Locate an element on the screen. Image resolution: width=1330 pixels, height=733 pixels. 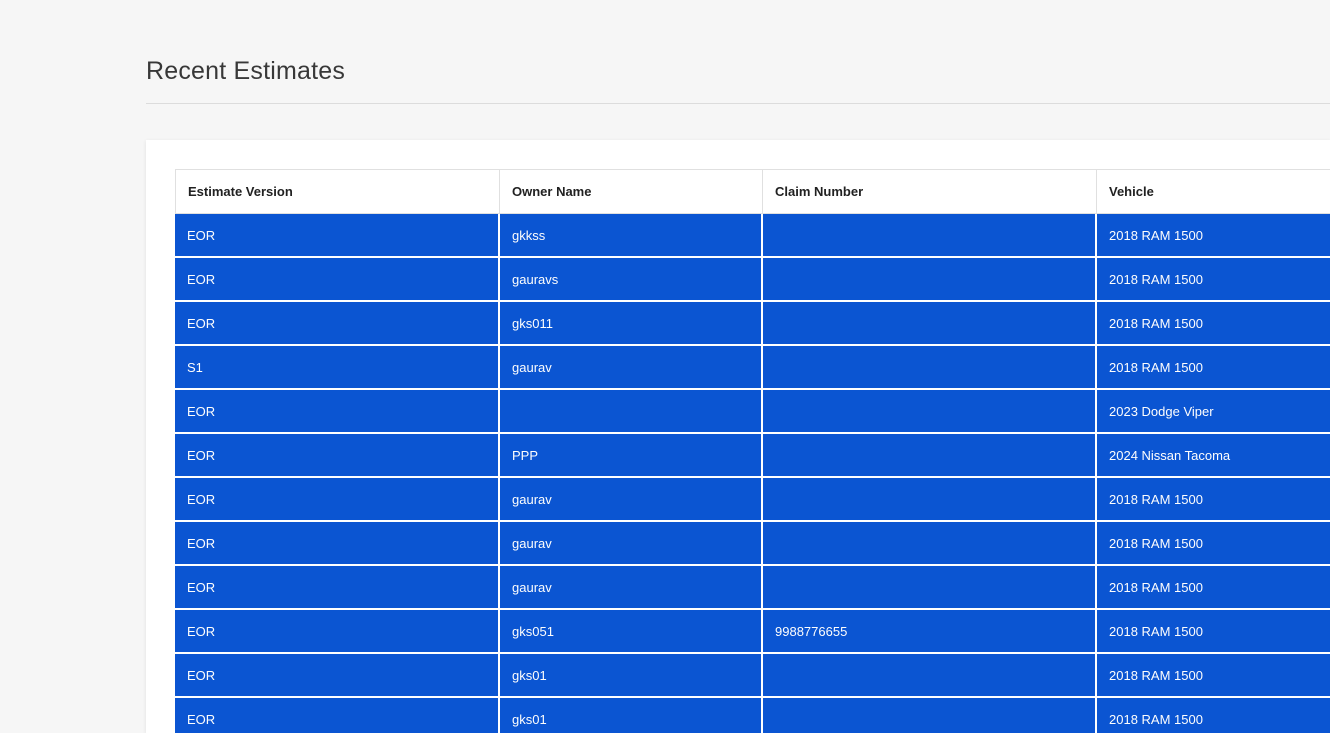
estimate-row: EOR gkkss 2018 RAM 1500 is located at coordinates (752, 236).